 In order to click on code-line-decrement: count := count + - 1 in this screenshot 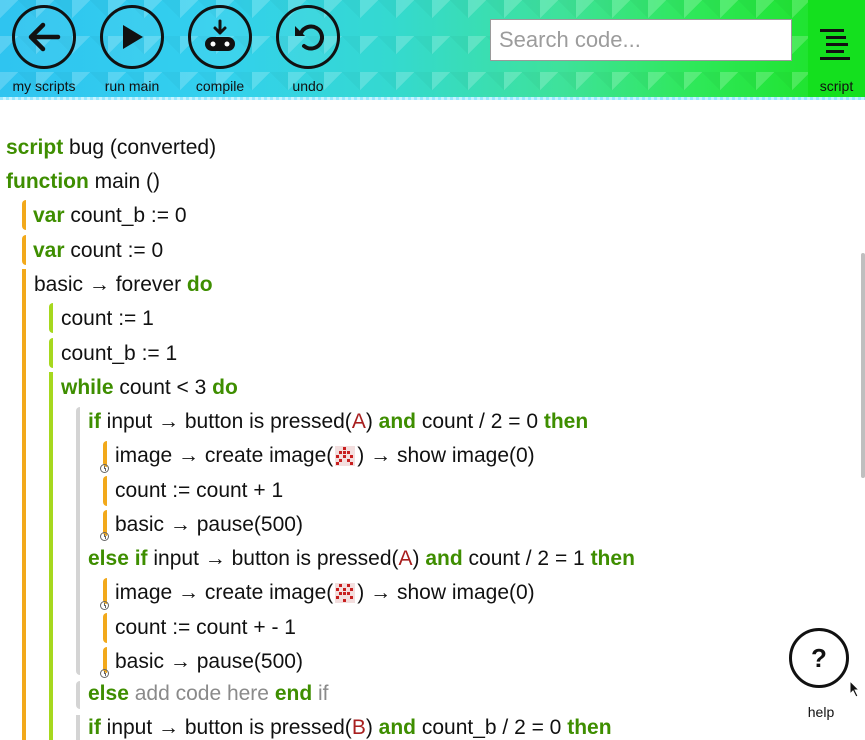, I will do `click(205, 628)`.